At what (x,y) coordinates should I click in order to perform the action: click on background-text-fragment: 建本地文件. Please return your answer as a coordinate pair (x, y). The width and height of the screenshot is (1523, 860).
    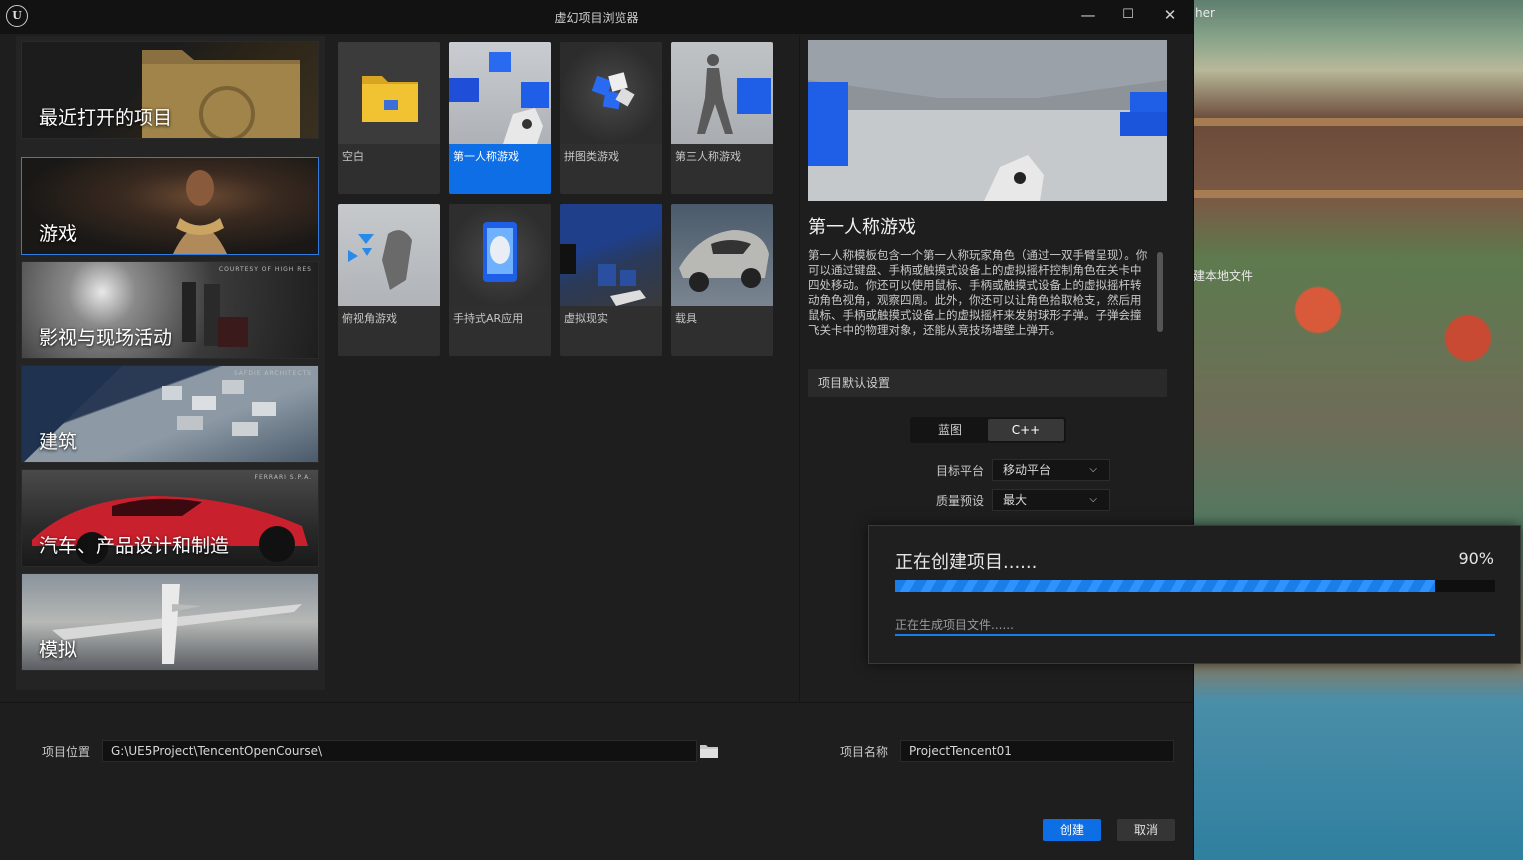
    Looking at the image, I should click on (1223, 276).